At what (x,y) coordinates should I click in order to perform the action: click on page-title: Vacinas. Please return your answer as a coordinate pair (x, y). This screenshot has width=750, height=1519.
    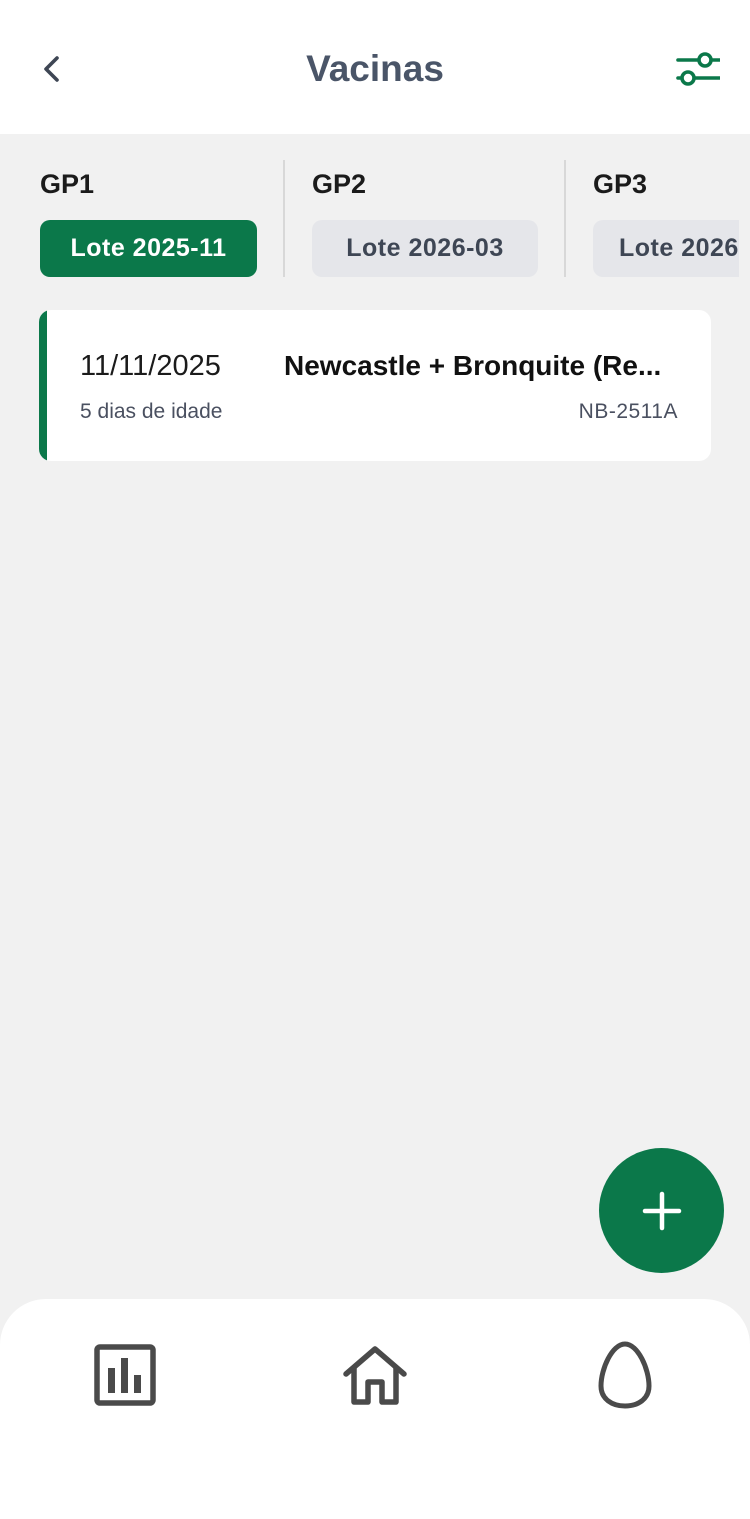
    Looking at the image, I should click on (375, 68).